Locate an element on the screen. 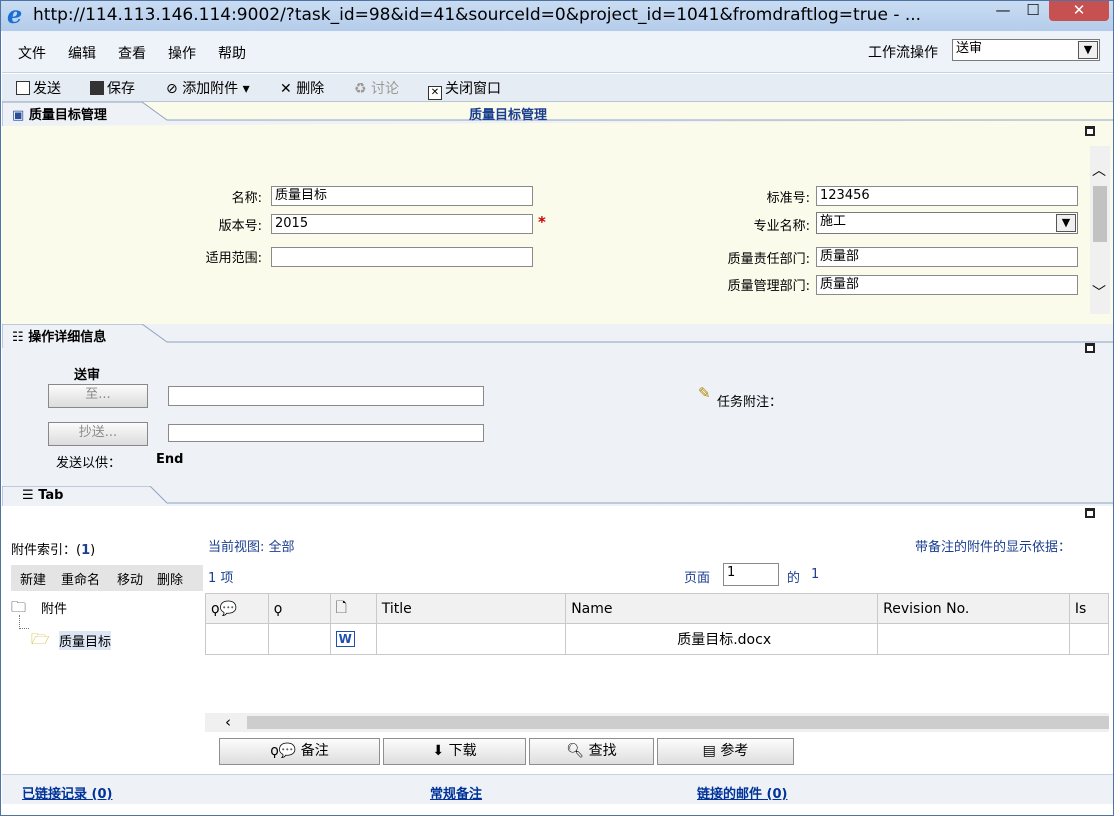 The image size is (1114, 816). tree-child: 质量目标 is located at coordinates (85, 640).